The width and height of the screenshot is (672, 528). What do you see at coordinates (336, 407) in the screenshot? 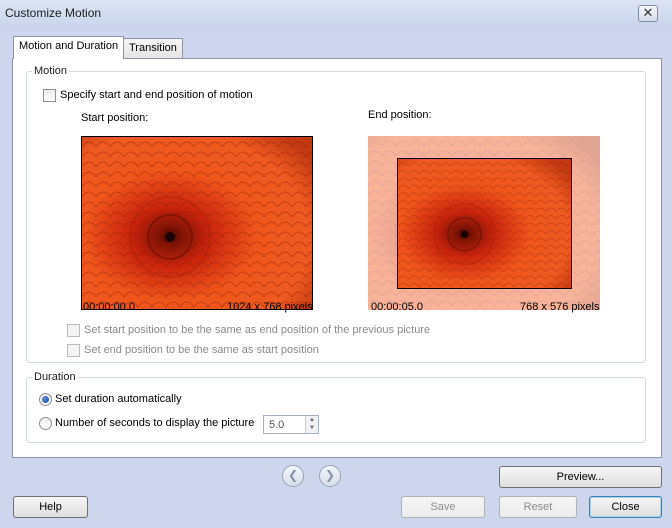
I see `duration-group: Duration` at bounding box center [336, 407].